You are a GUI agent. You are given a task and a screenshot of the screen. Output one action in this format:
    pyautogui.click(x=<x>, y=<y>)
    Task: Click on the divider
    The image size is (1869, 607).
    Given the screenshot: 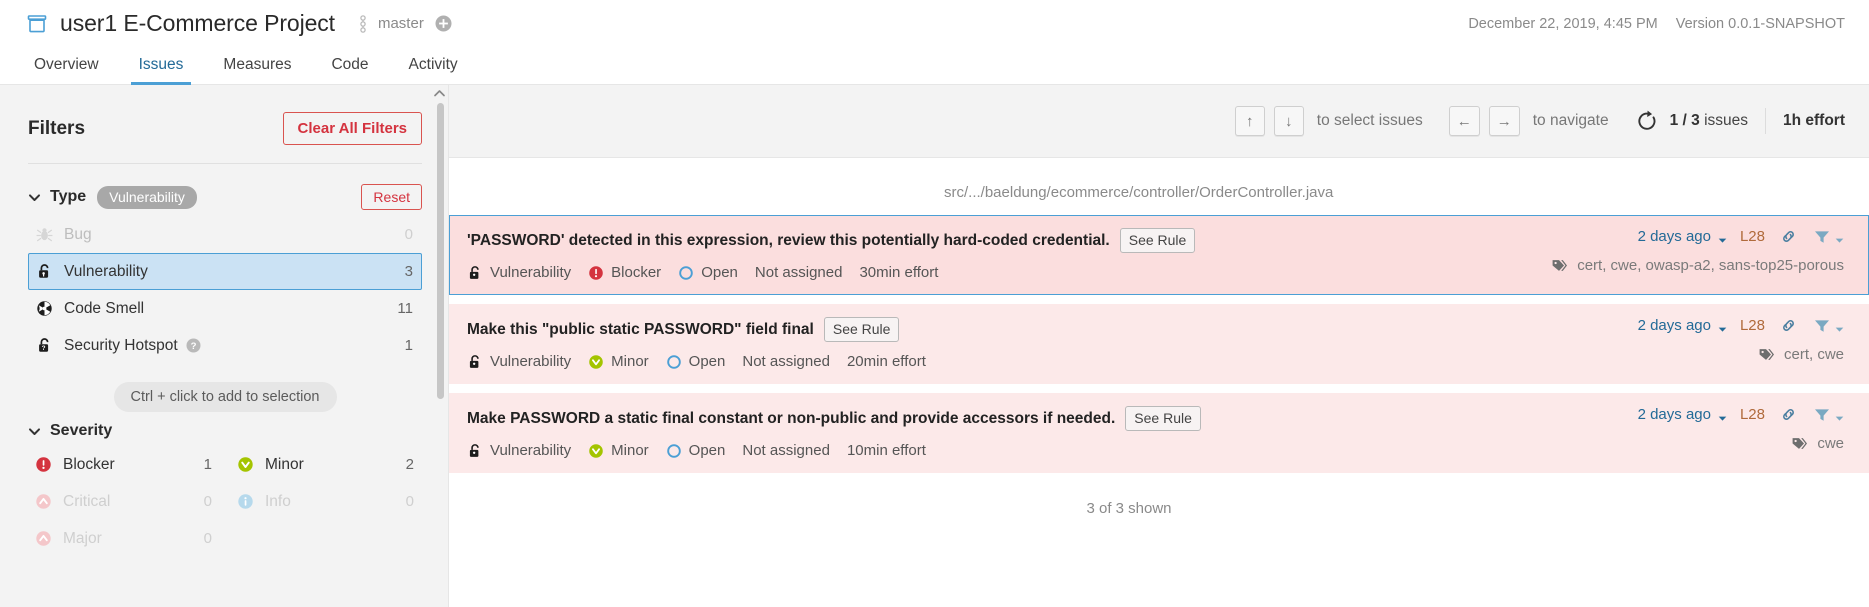 What is the action you would take?
    pyautogui.click(x=225, y=163)
    